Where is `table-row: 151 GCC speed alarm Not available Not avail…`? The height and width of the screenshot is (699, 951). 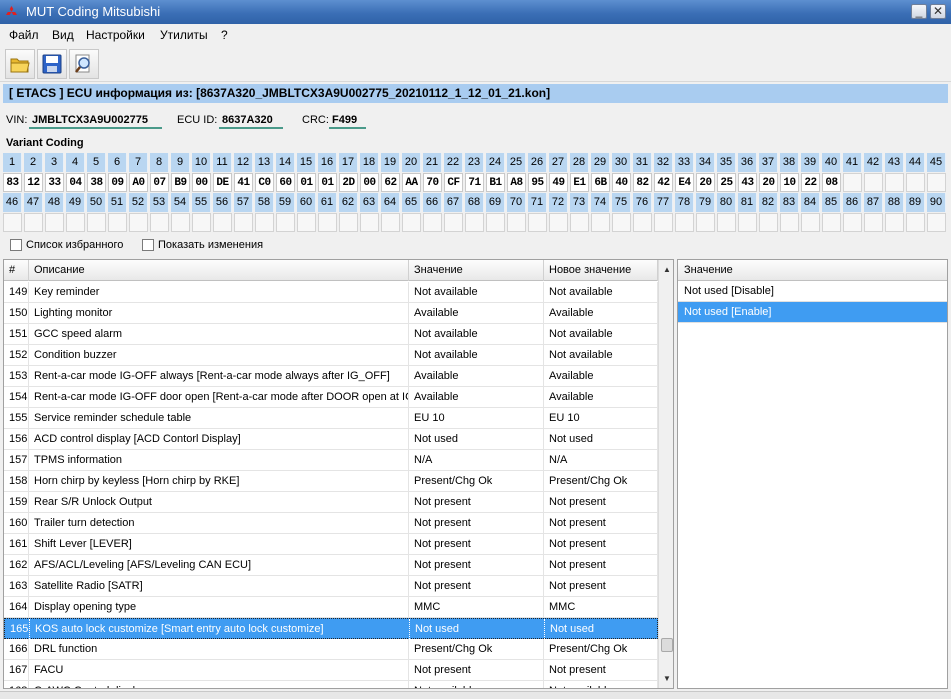 table-row: 151 GCC speed alarm Not available Not avail… is located at coordinates (331, 334).